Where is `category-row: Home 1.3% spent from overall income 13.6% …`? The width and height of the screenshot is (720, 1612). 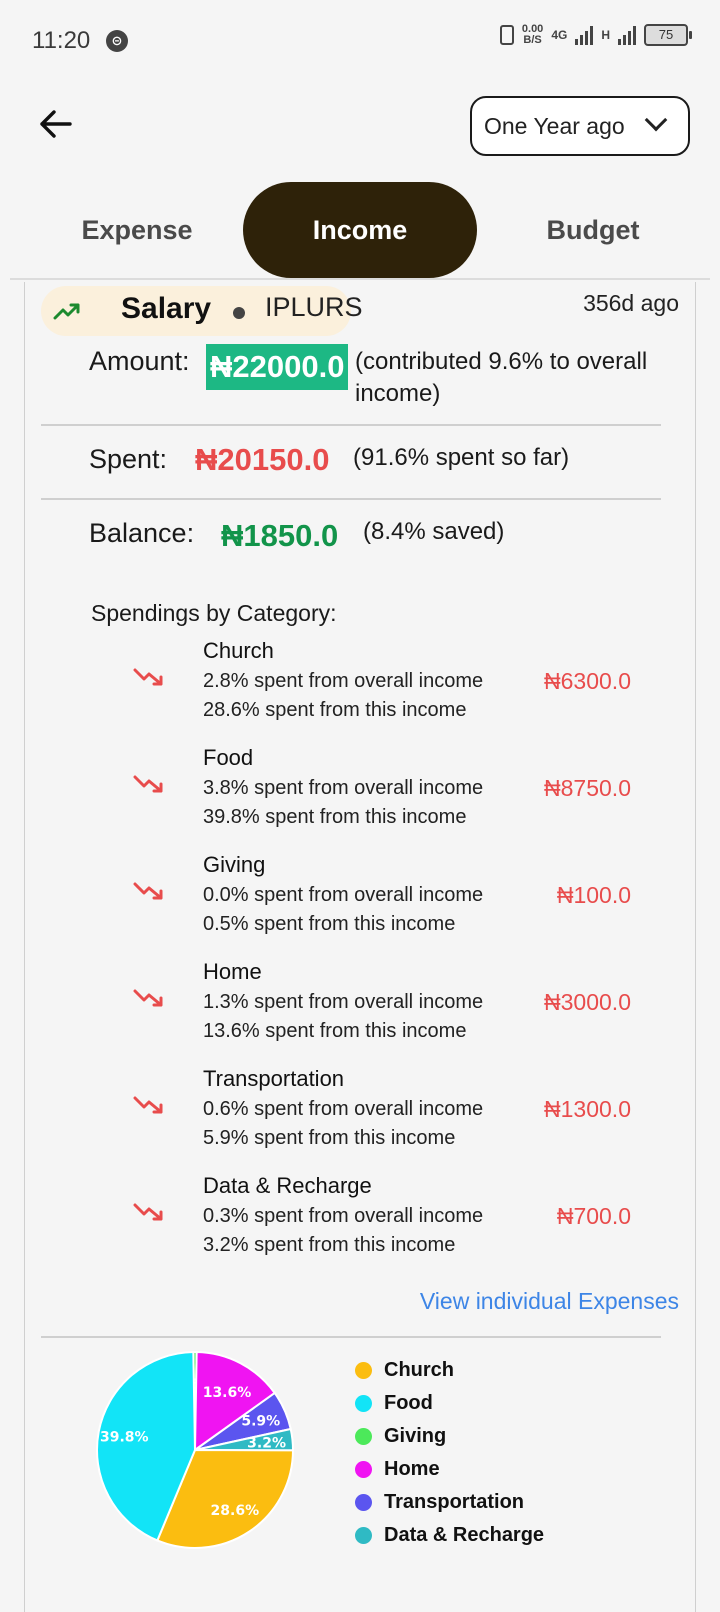
category-row: Home 1.3% spent from overall income 13.6% … is located at coordinates (361, 1014).